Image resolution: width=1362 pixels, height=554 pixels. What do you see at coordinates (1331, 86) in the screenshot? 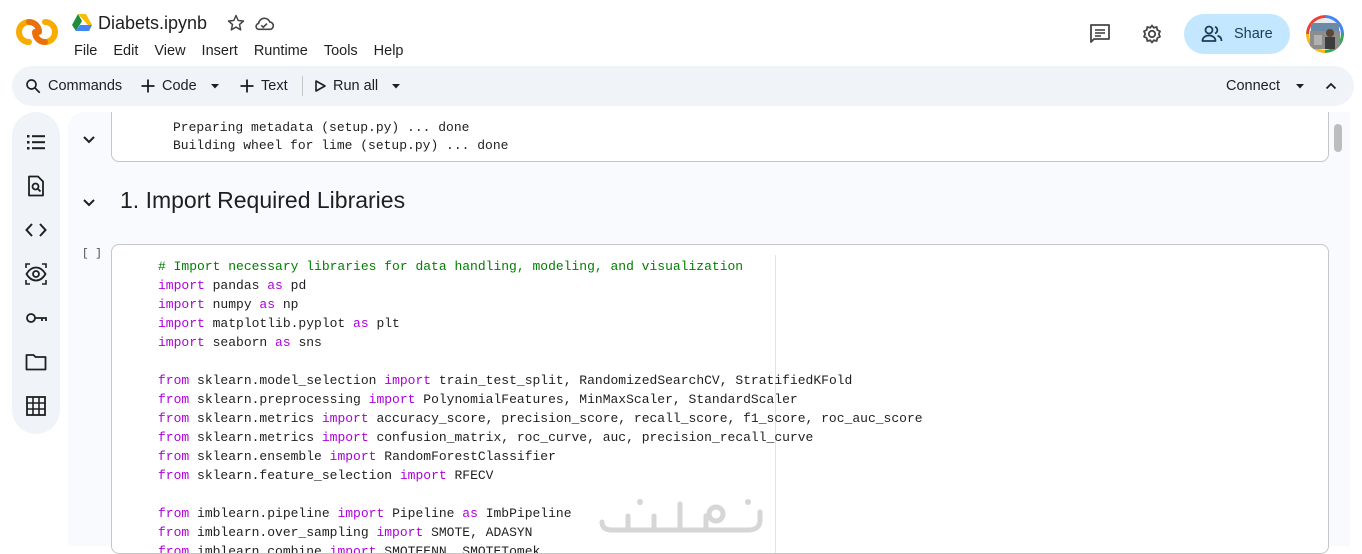
I see `chevron-up-icon` at bounding box center [1331, 86].